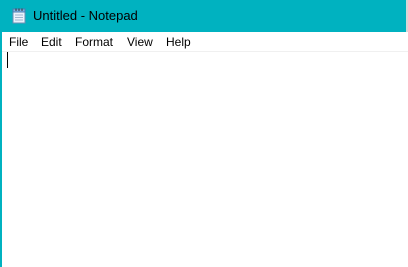  I want to click on menu-format: Format, so click(94, 42).